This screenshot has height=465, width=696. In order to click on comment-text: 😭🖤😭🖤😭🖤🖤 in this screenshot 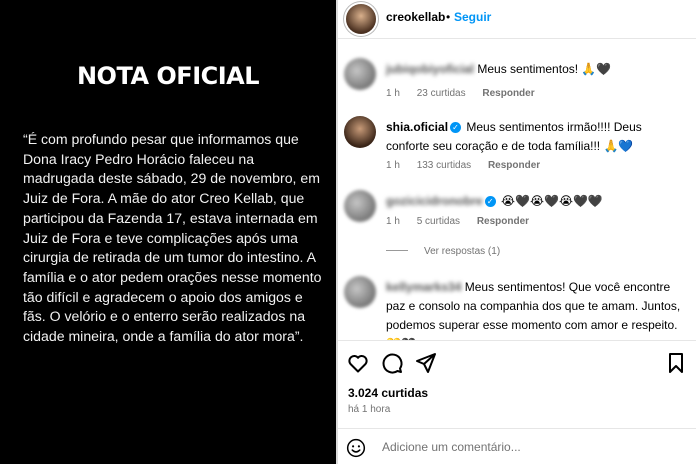, I will do `click(552, 201)`.